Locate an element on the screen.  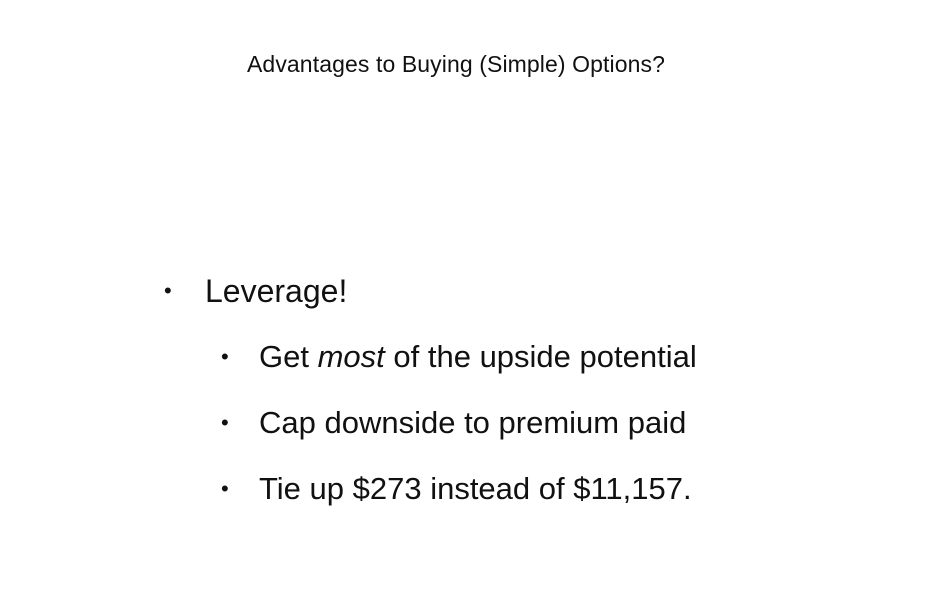
bullet-text: Leverage! is located at coordinates (276, 291).